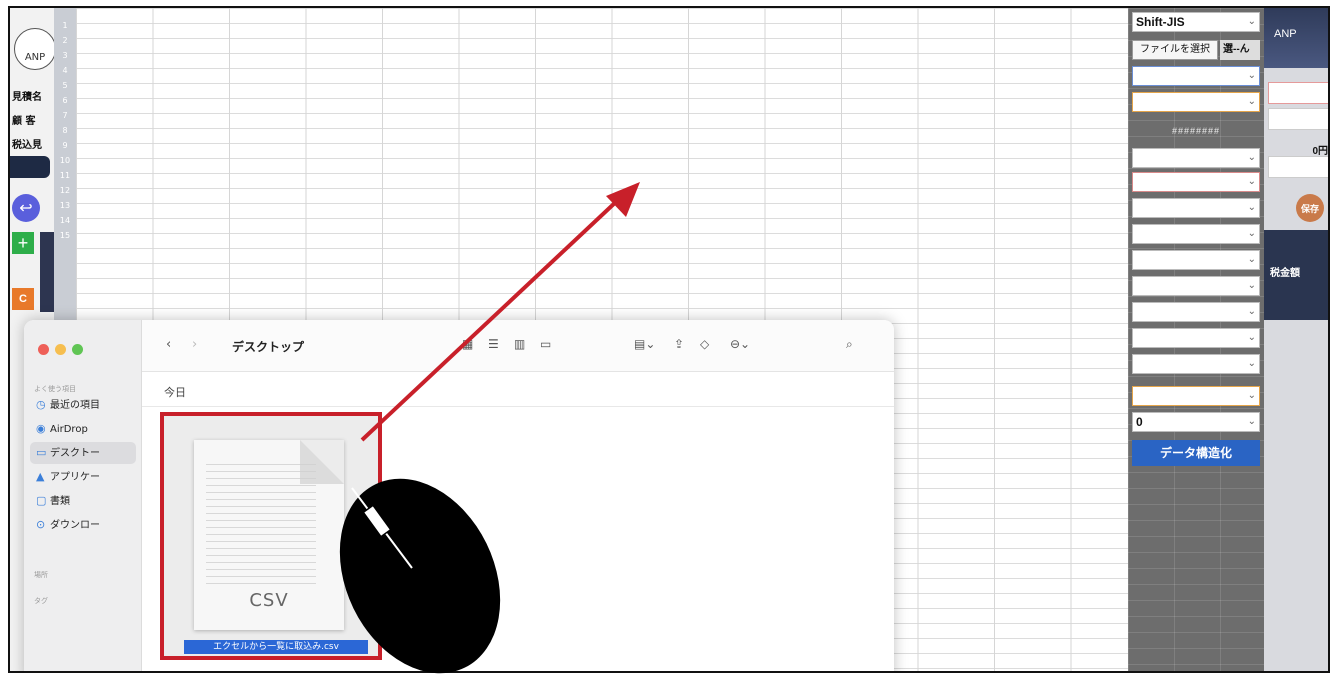 This screenshot has width=1335, height=677. What do you see at coordinates (1139, 422) in the screenshot?
I see `number-select-value: 0` at bounding box center [1139, 422].